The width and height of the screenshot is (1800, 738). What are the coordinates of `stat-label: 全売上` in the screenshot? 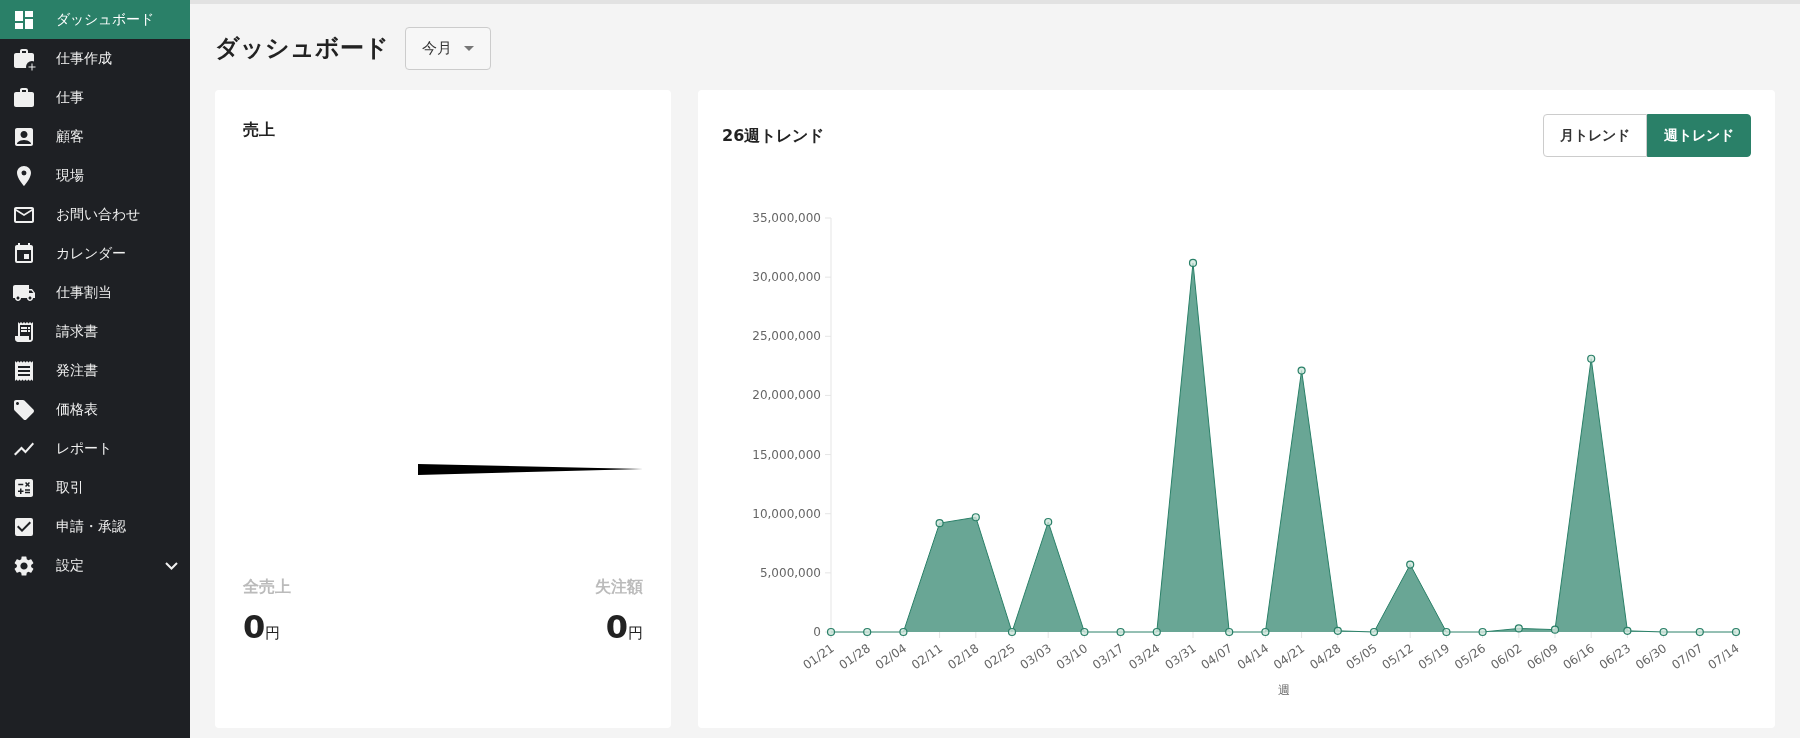 It's located at (267, 587).